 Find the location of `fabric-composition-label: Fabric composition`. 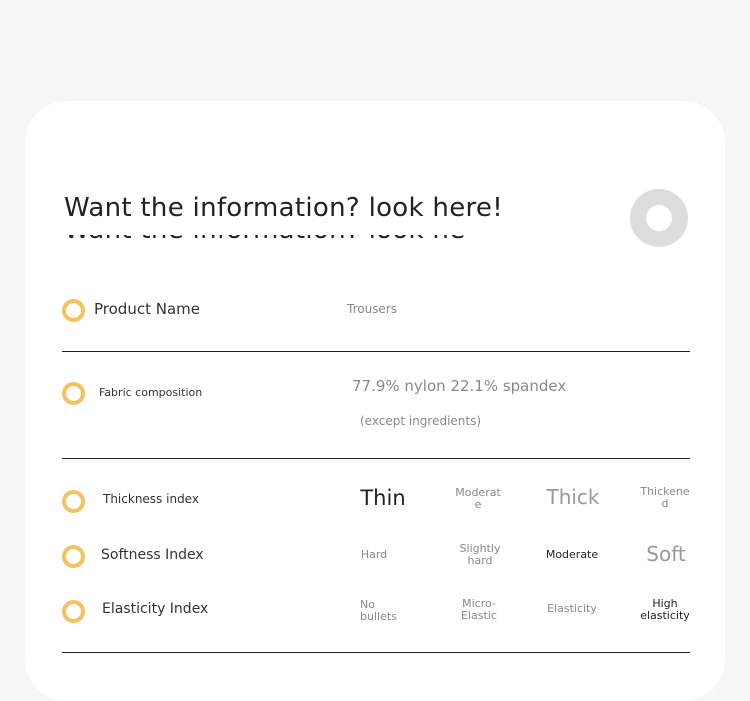

fabric-composition-label: Fabric composition is located at coordinates (151, 392).